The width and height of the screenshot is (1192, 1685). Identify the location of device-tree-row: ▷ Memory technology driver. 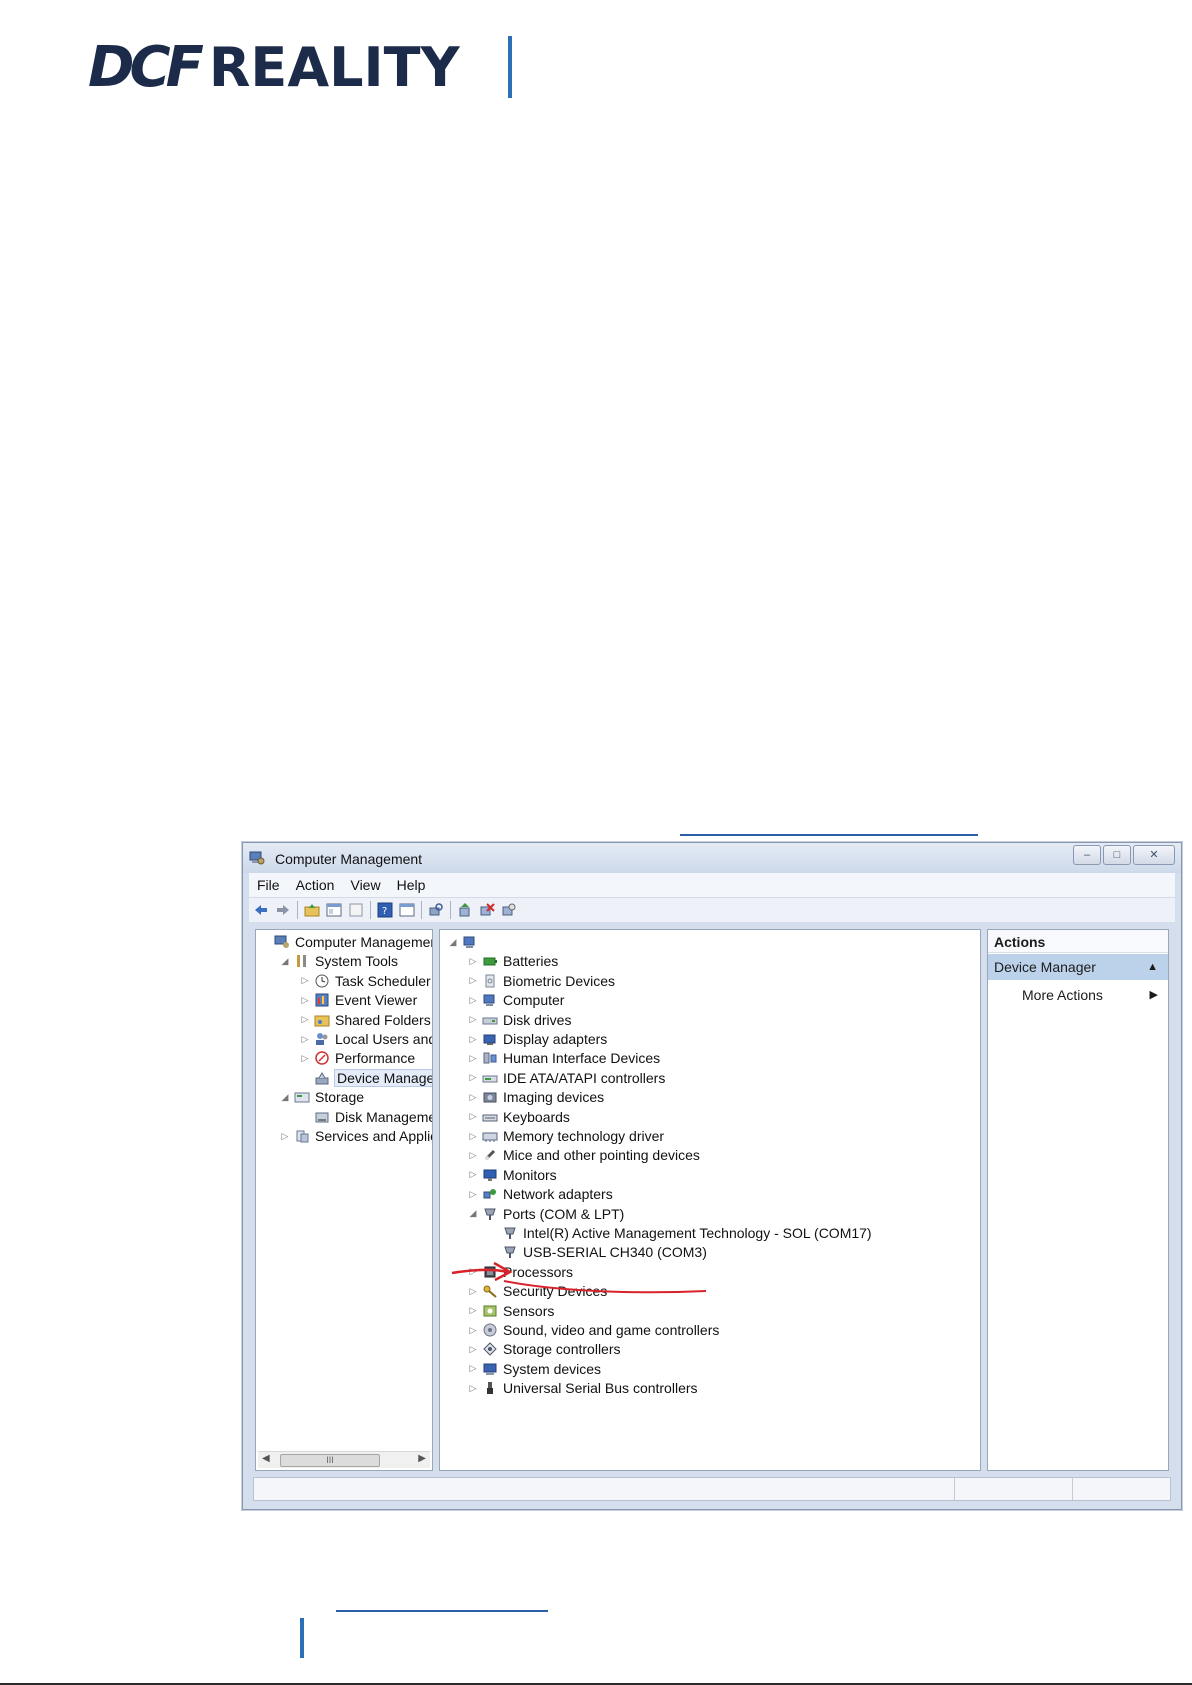
(566, 1136).